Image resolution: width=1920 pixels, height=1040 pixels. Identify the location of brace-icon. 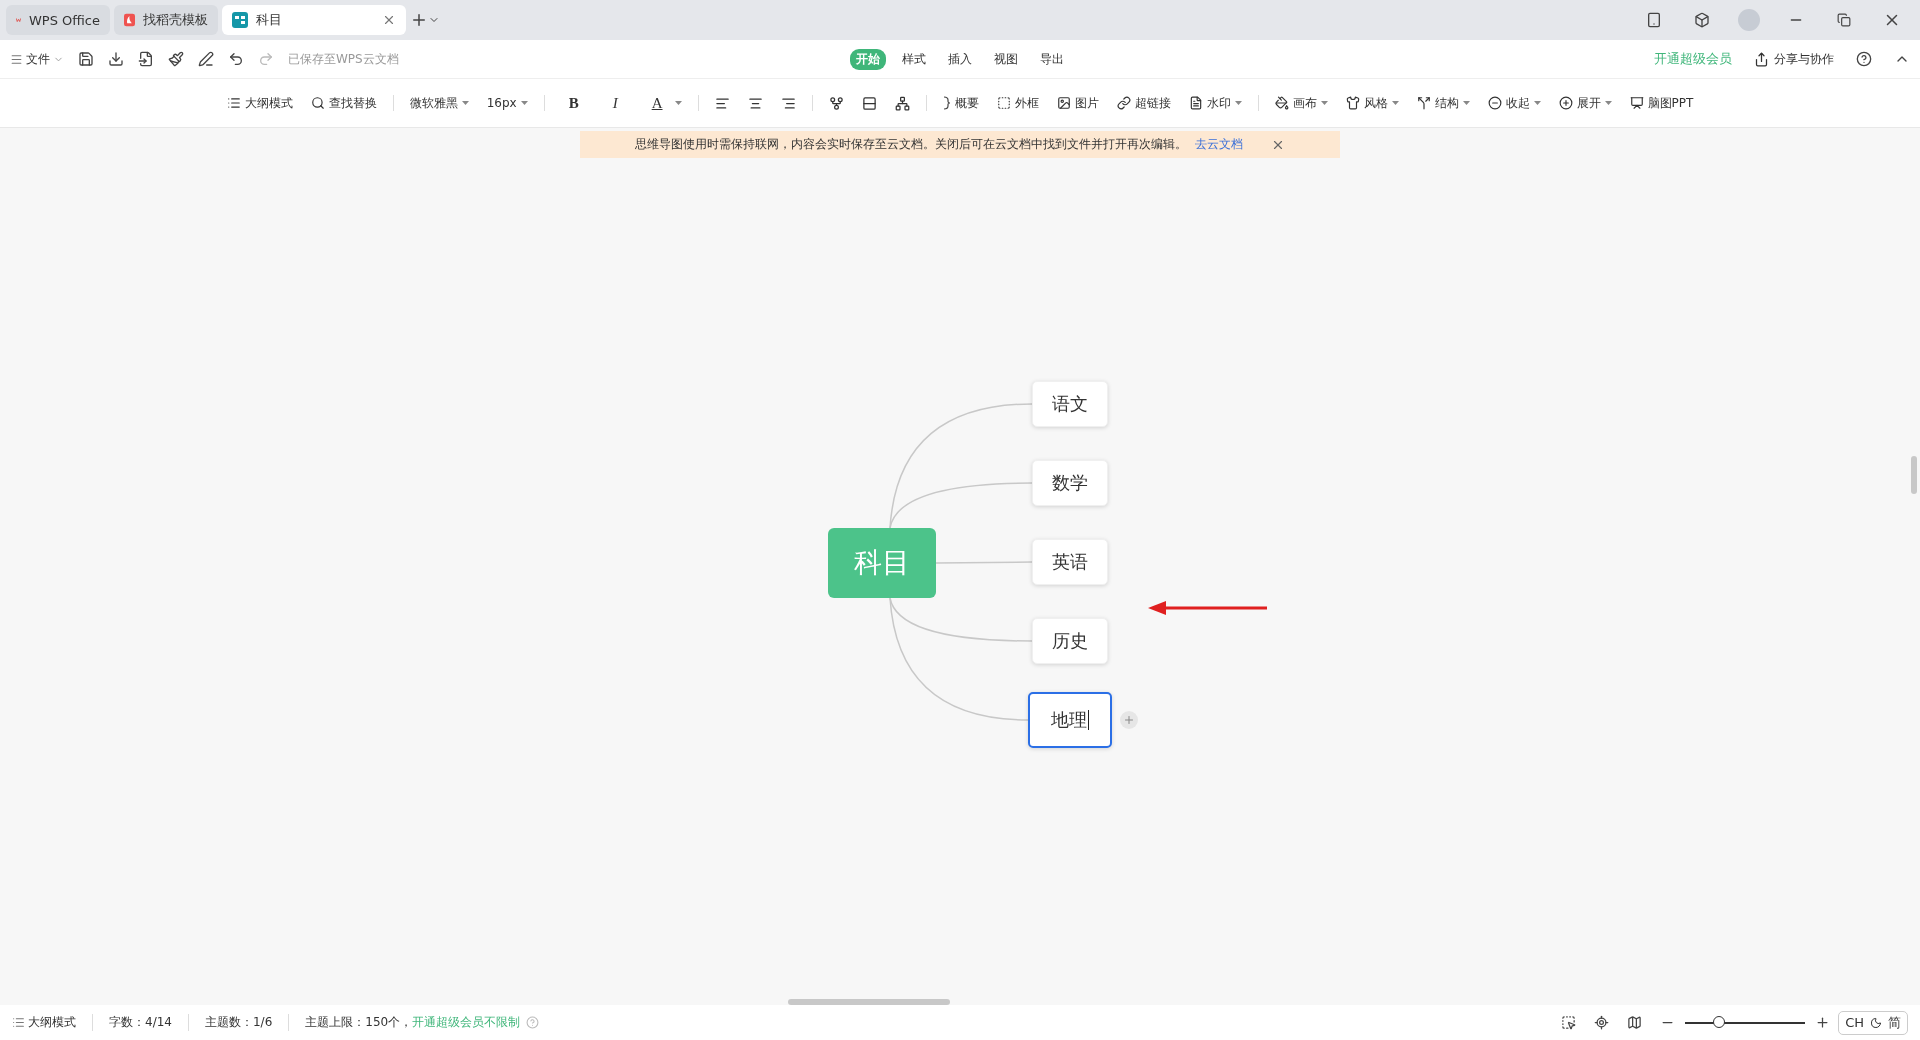
(946, 103).